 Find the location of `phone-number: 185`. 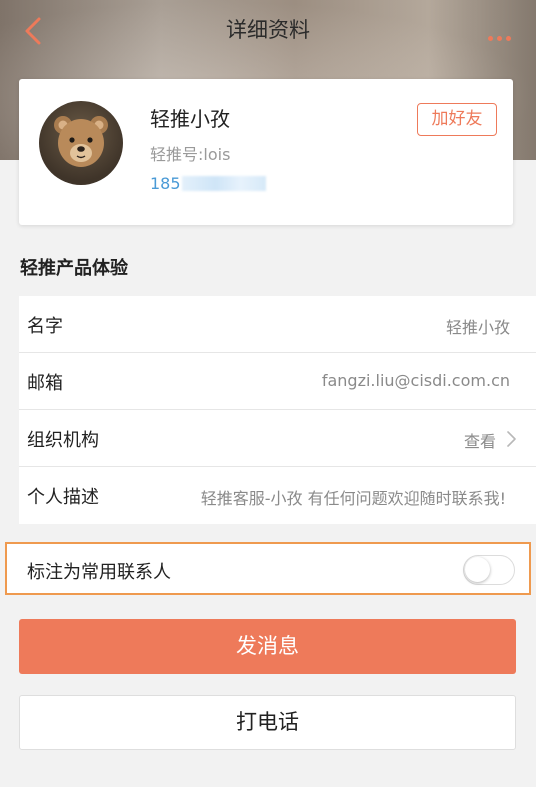

phone-number: 185 is located at coordinates (165, 183).